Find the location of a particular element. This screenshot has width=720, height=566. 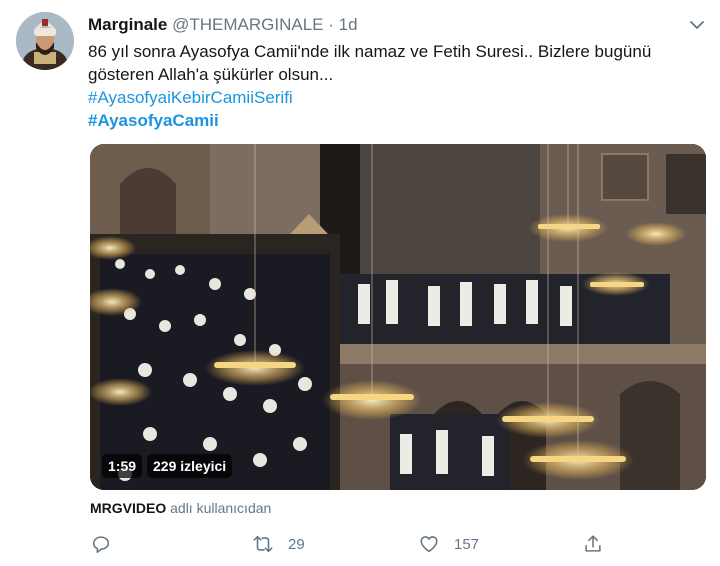

hashtag-link: #AyasofyaCamii is located at coordinates (393, 120).